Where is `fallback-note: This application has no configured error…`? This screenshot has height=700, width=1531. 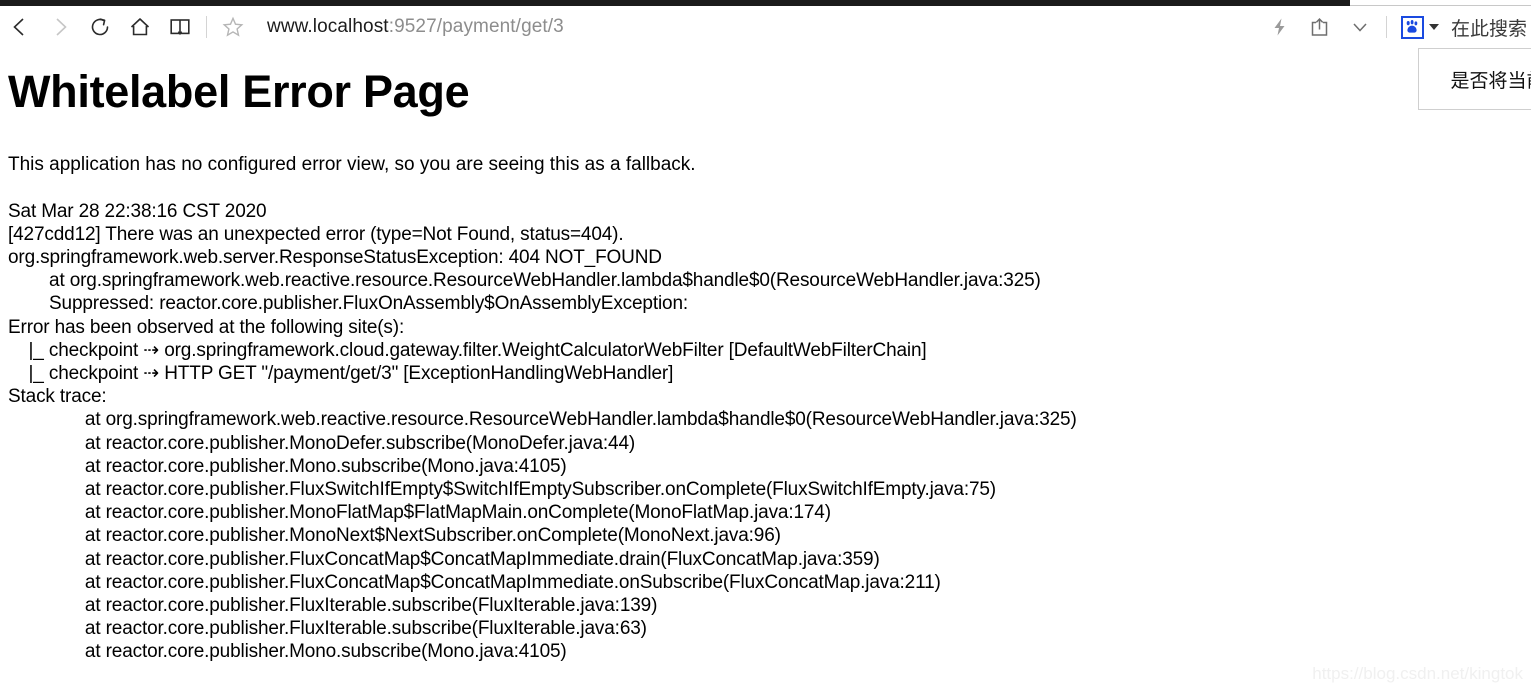
fallback-note: This application has no configured error… is located at coordinates (352, 164).